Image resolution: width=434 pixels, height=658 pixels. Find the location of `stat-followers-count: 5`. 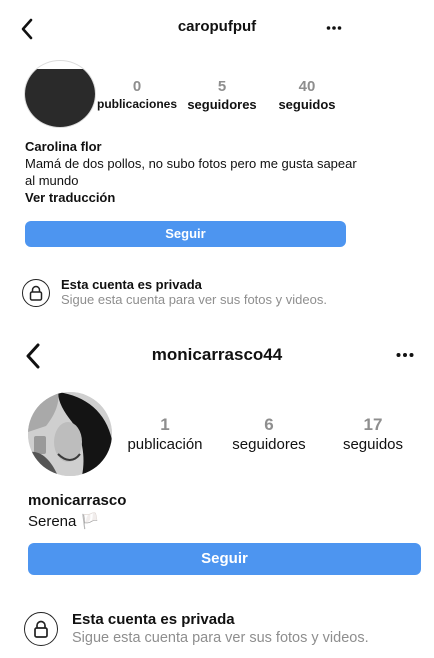

stat-followers-count: 5 is located at coordinates (222, 86).